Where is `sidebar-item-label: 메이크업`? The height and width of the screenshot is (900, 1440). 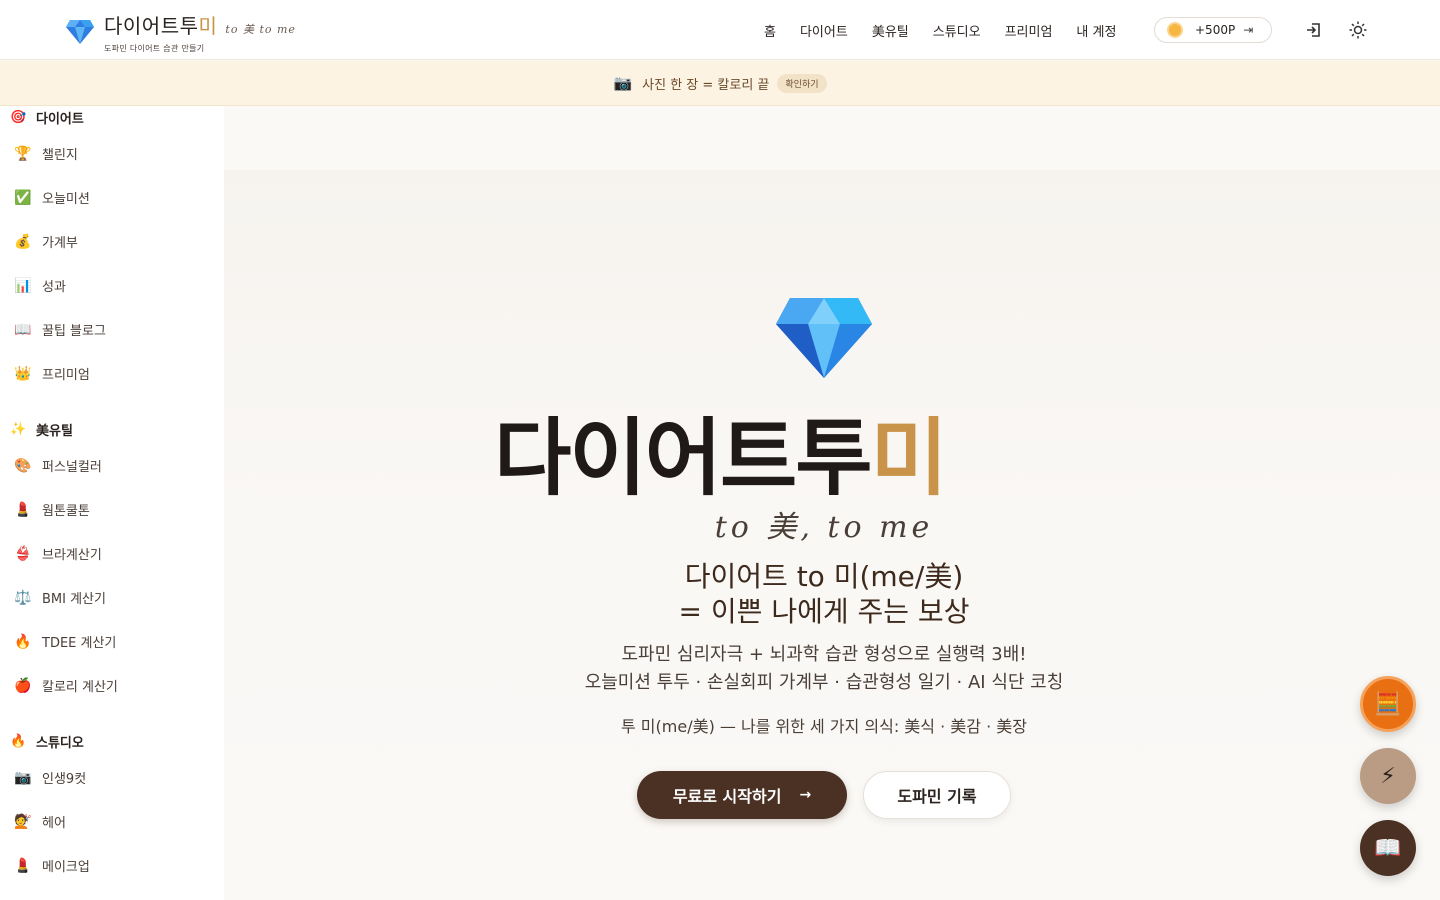
sidebar-item-label: 메이크업 is located at coordinates (66, 867).